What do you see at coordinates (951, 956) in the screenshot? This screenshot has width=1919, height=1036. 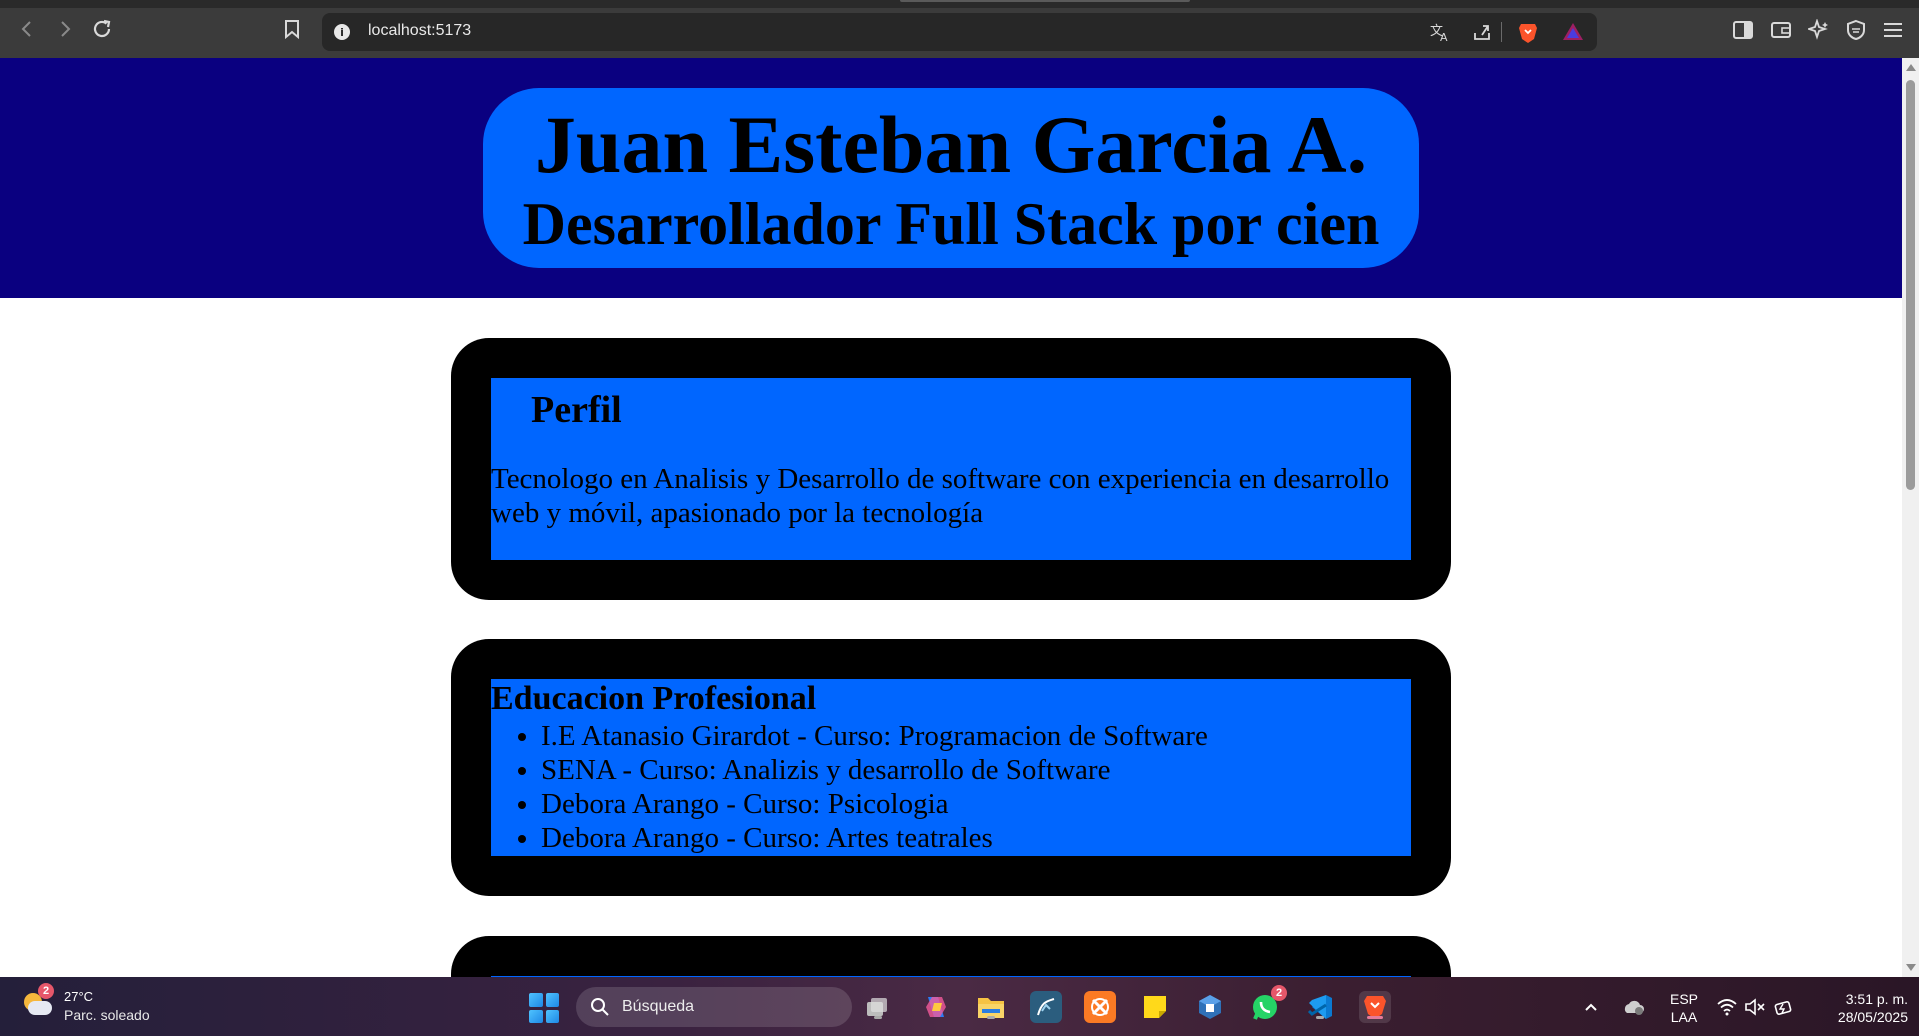 I see `next-section-card` at bounding box center [951, 956].